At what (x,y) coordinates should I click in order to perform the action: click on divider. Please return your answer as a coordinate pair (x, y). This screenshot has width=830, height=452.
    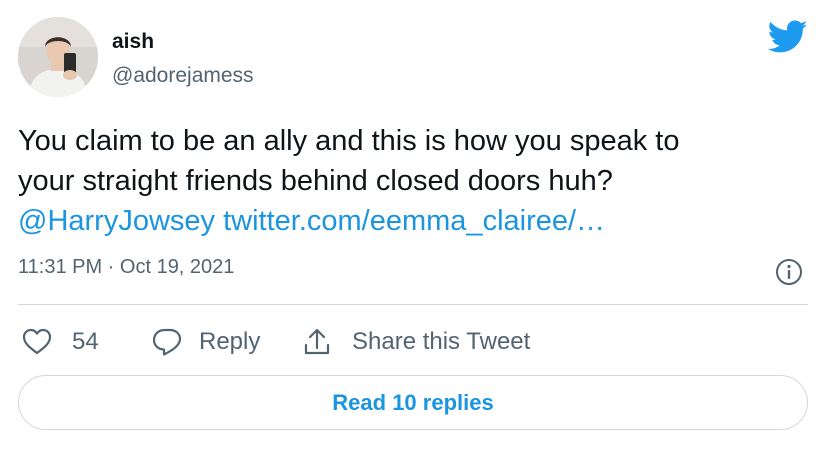
    Looking at the image, I should click on (413, 304).